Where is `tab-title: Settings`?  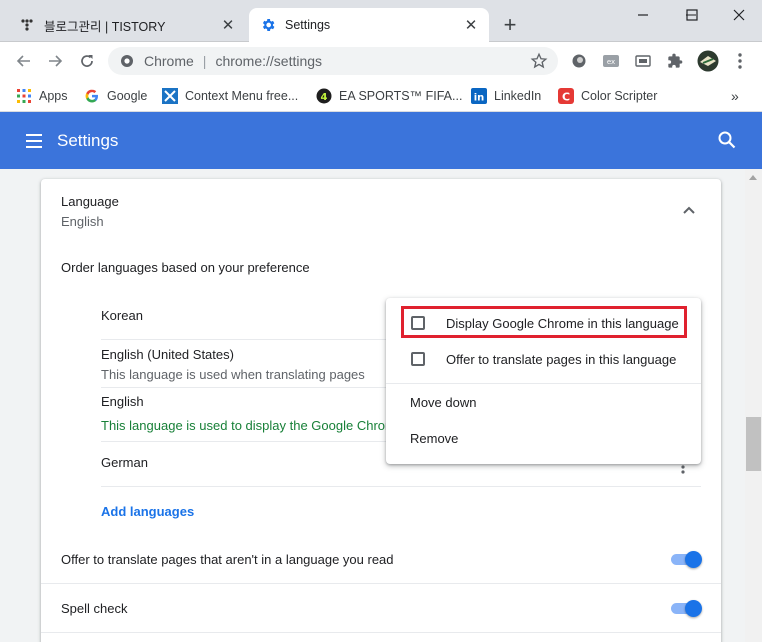
tab-title: Settings is located at coordinates (308, 25).